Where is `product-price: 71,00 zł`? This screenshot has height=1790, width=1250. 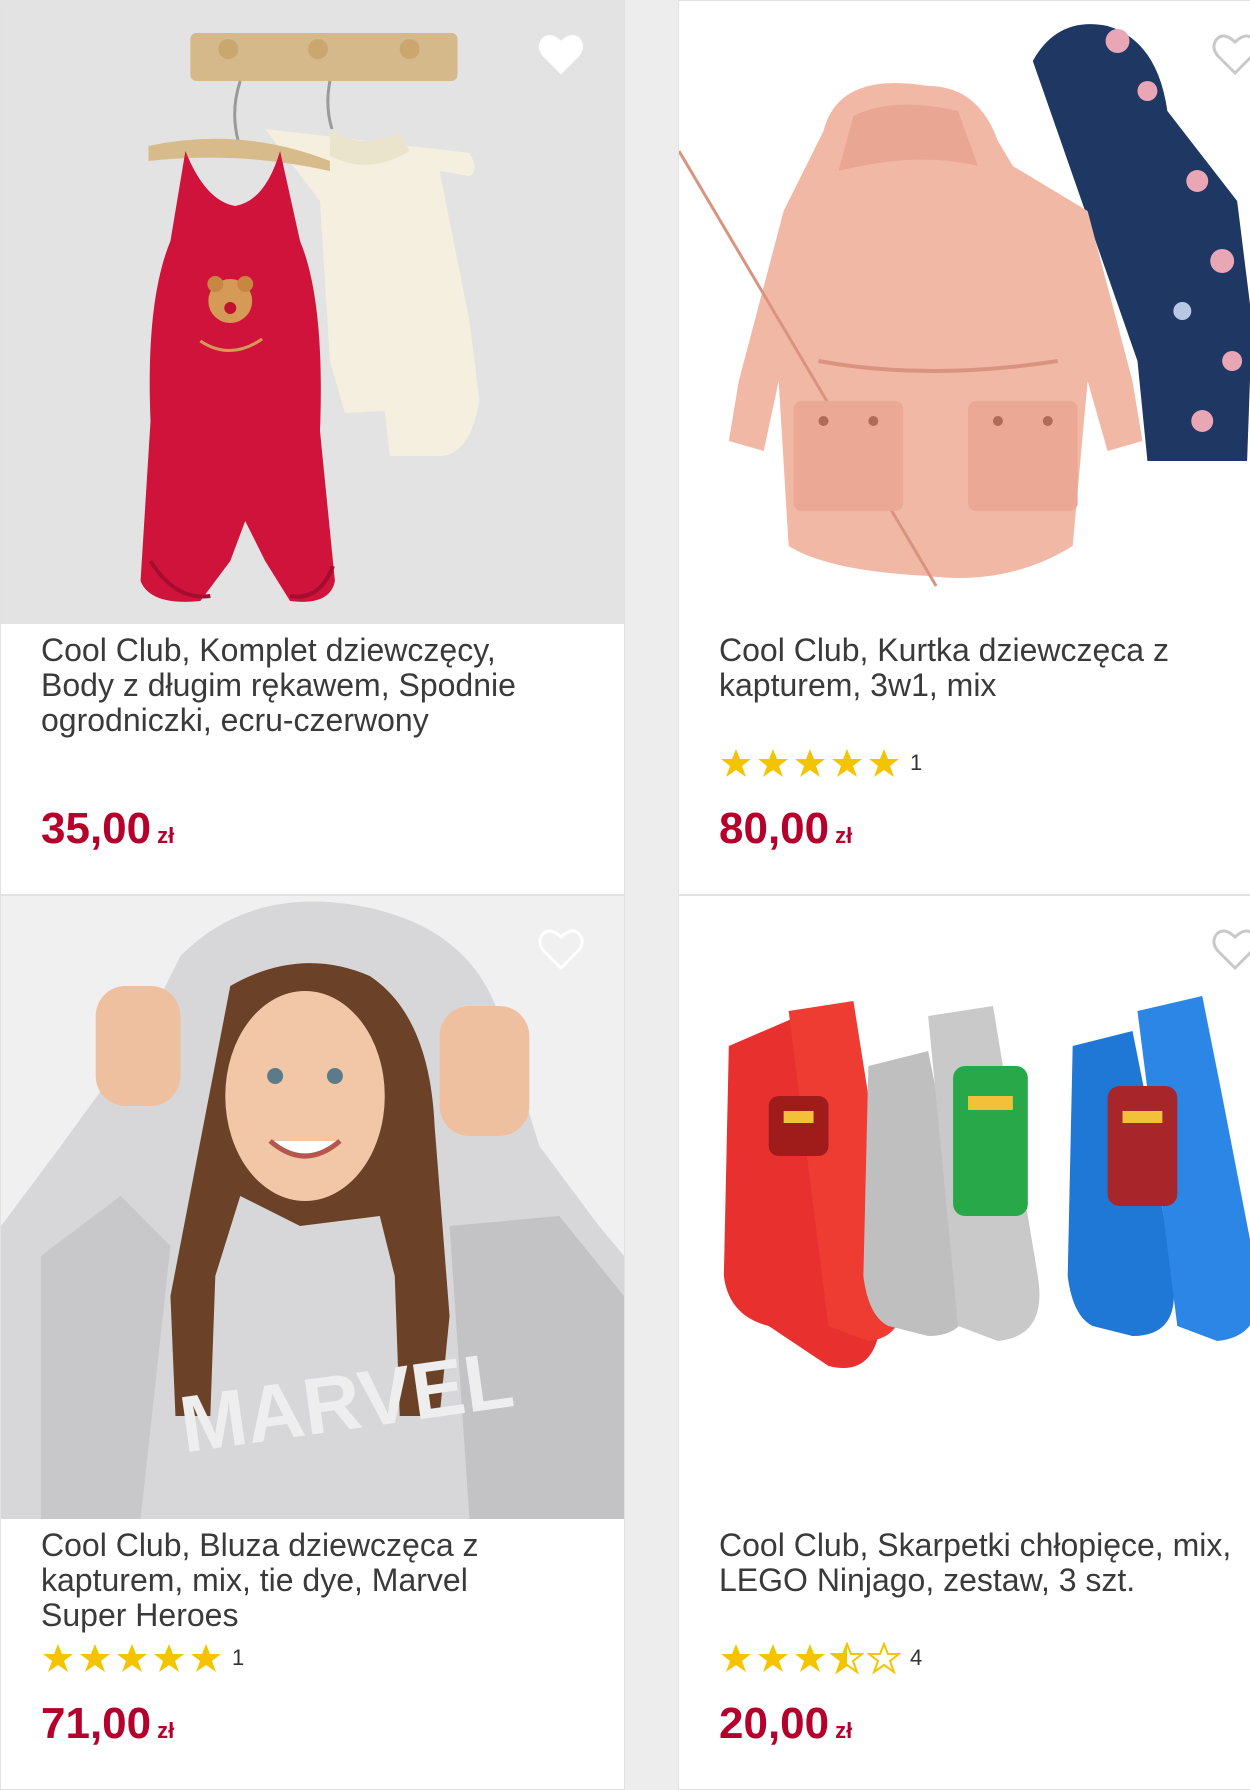
product-price: 71,00 zł is located at coordinates (107, 1727).